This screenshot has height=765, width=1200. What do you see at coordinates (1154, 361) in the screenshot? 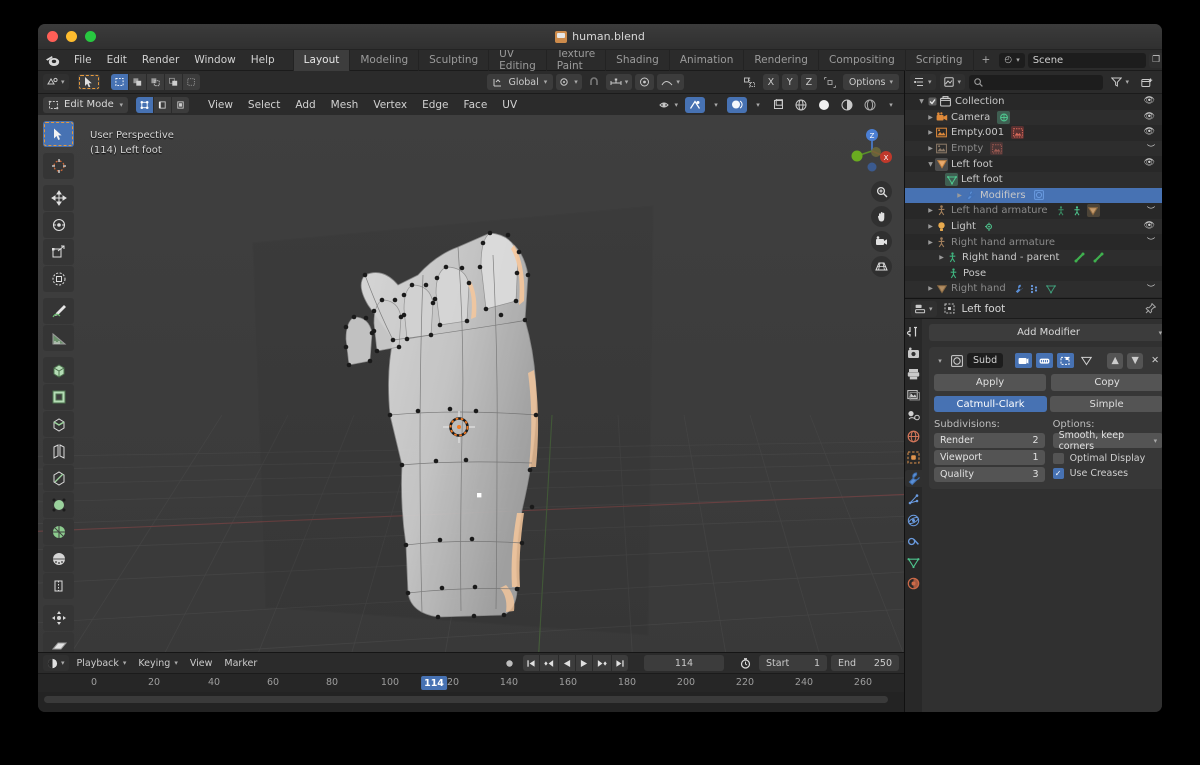
I see `close-icon: ✕` at bounding box center [1154, 361].